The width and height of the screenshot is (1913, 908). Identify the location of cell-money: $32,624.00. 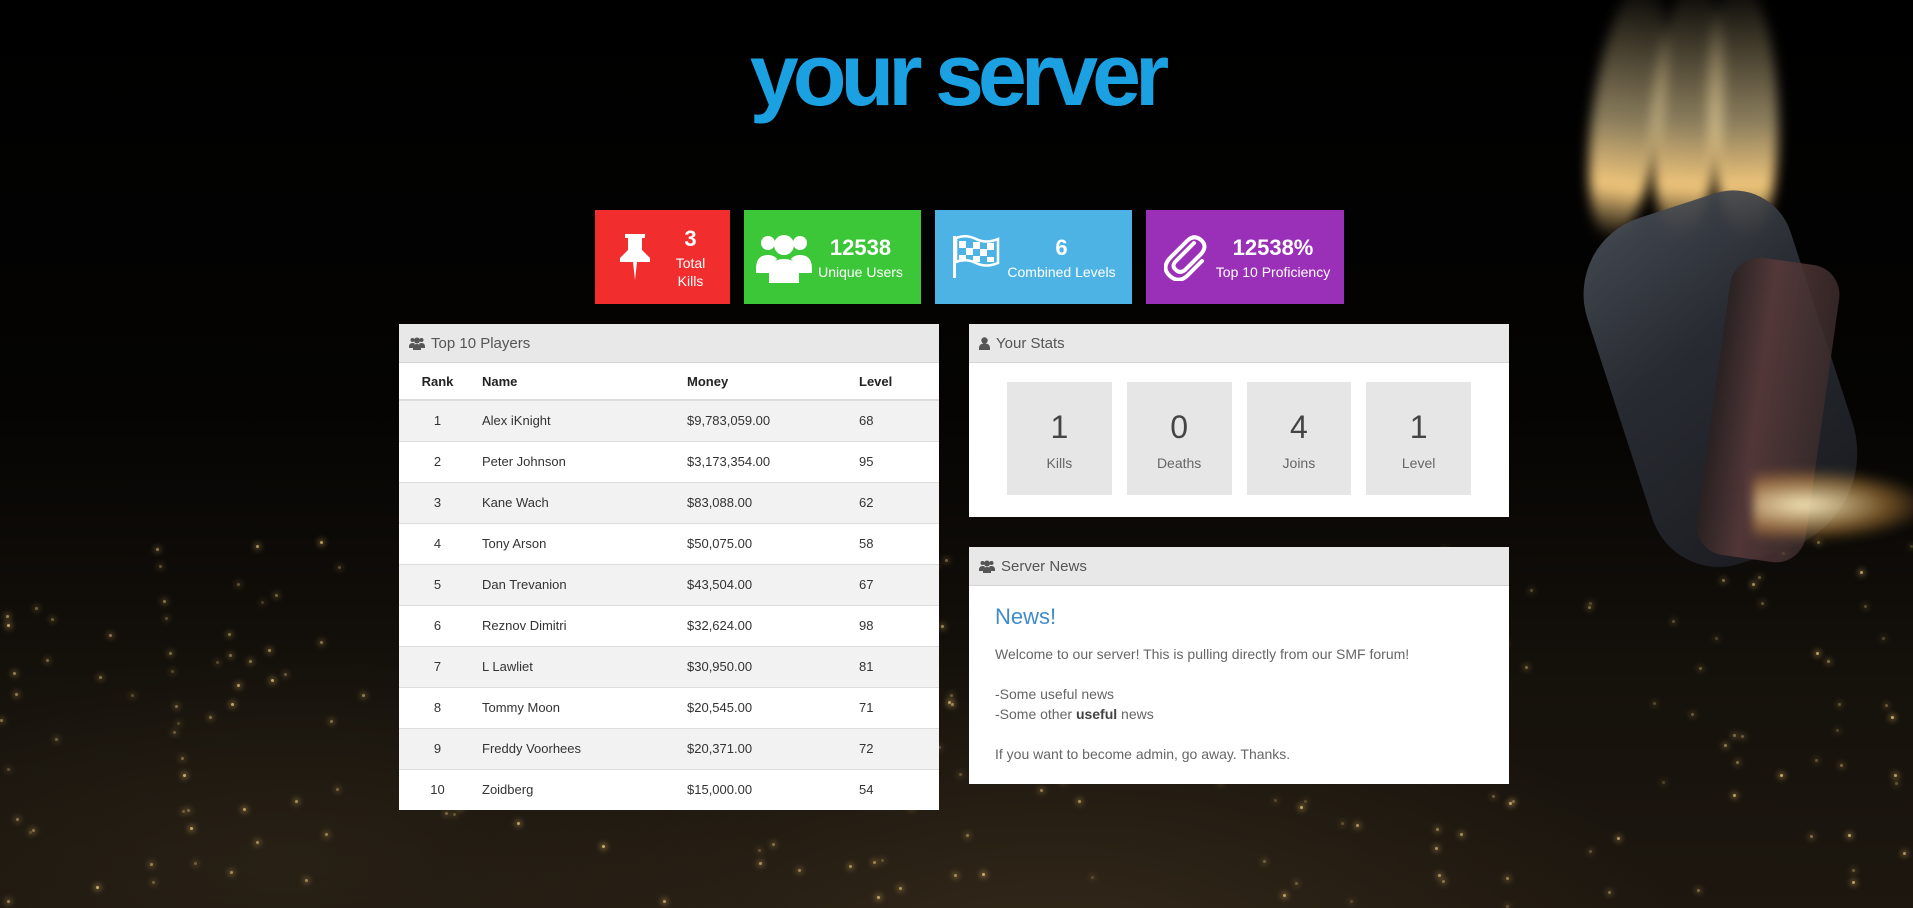
(769, 625).